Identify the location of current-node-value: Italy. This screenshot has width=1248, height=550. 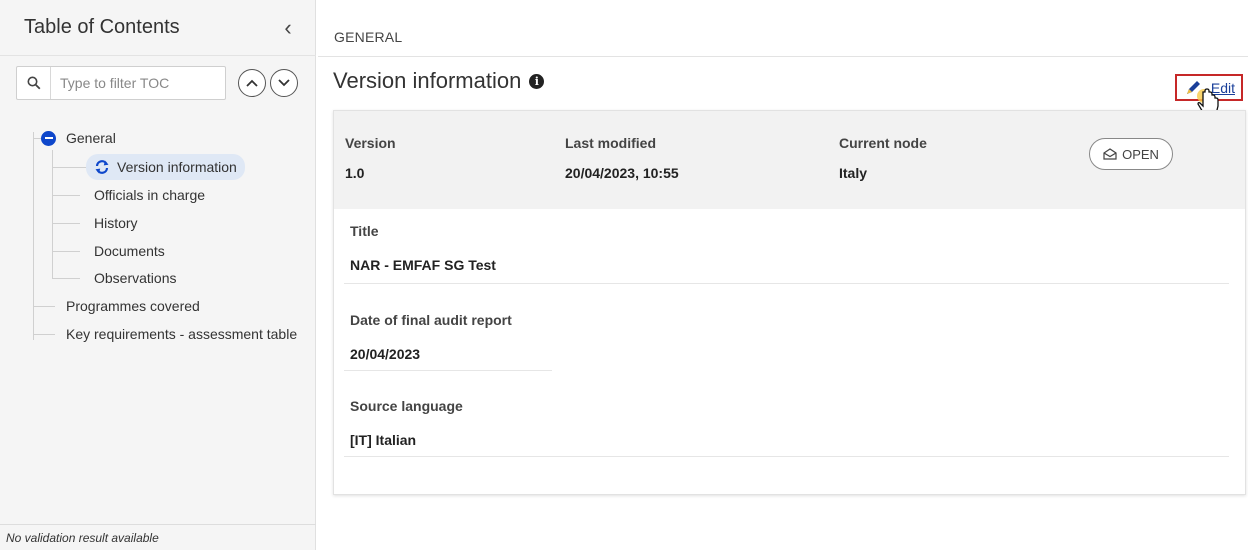
(853, 173).